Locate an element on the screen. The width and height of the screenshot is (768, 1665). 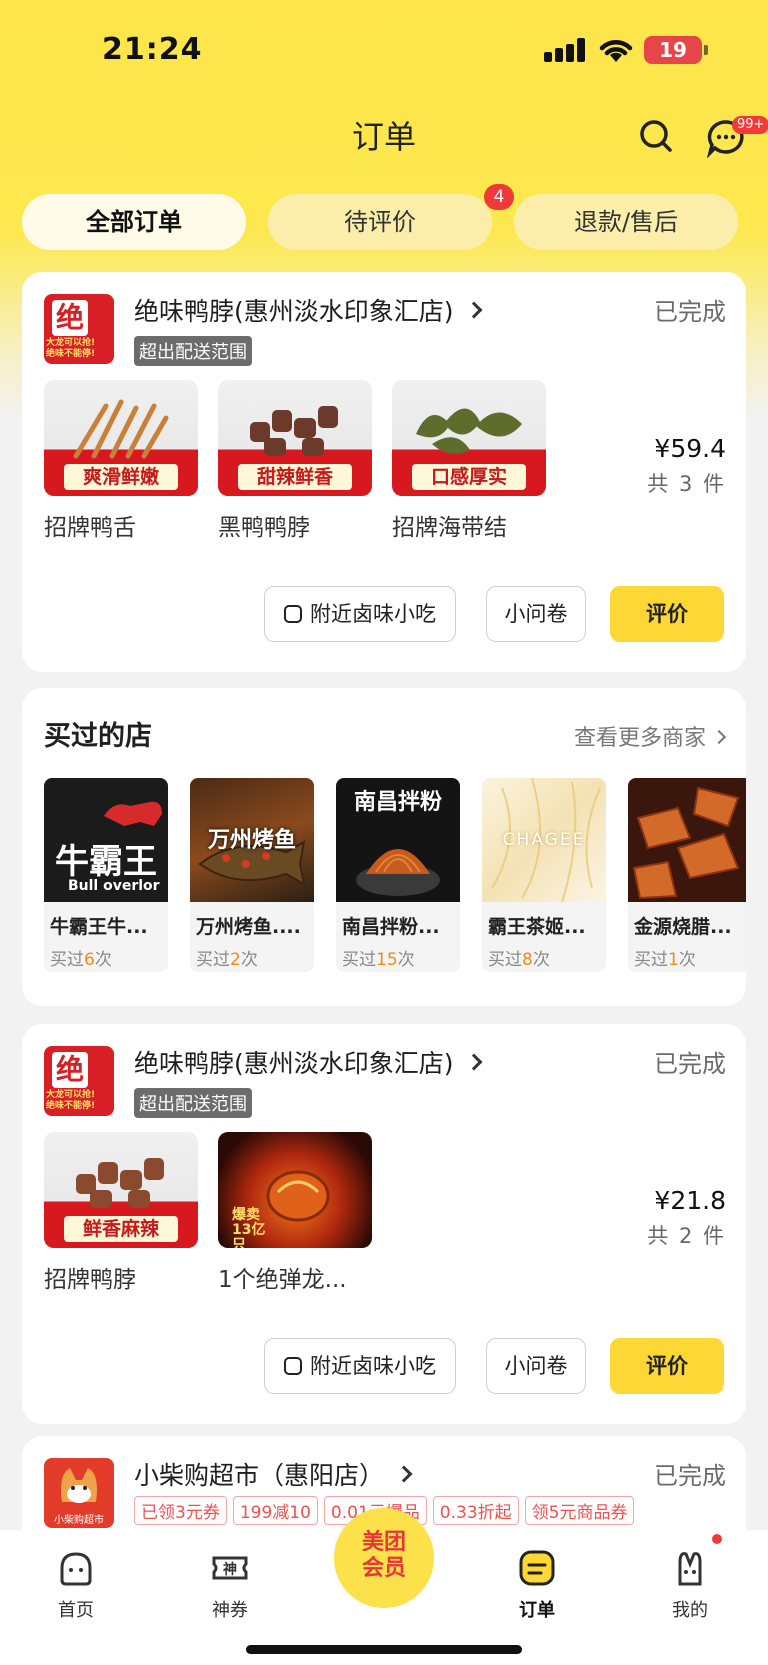
view-more-shops-link: 查看更多商家 is located at coordinates (650, 736).